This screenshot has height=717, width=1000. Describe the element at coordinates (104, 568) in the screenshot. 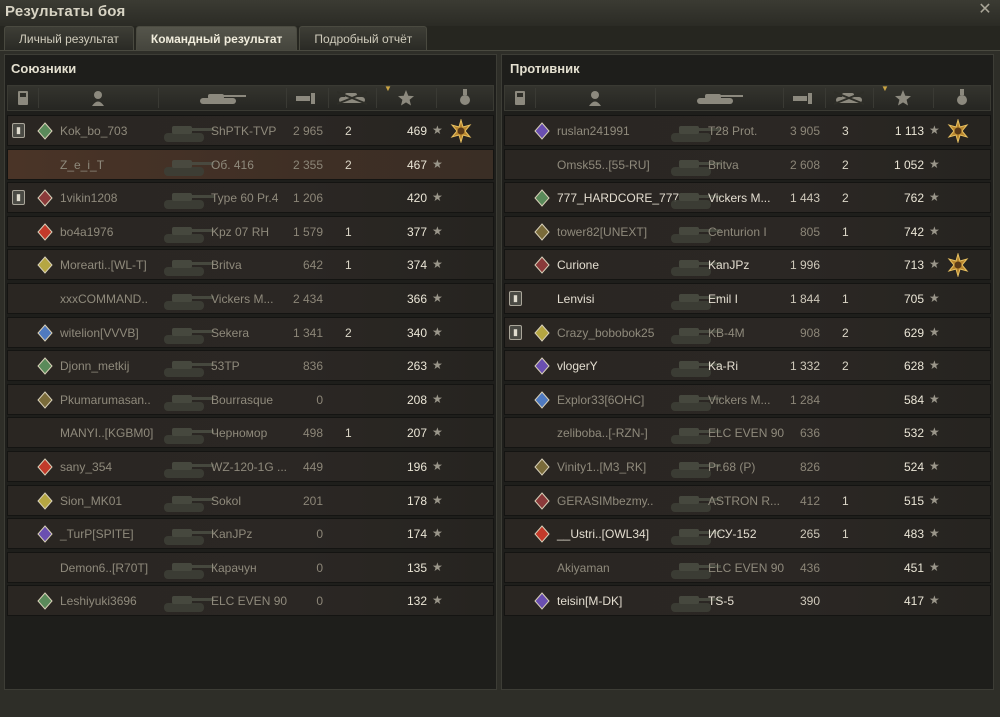

I see `player-nickname: Demon6..[R70T]` at that location.